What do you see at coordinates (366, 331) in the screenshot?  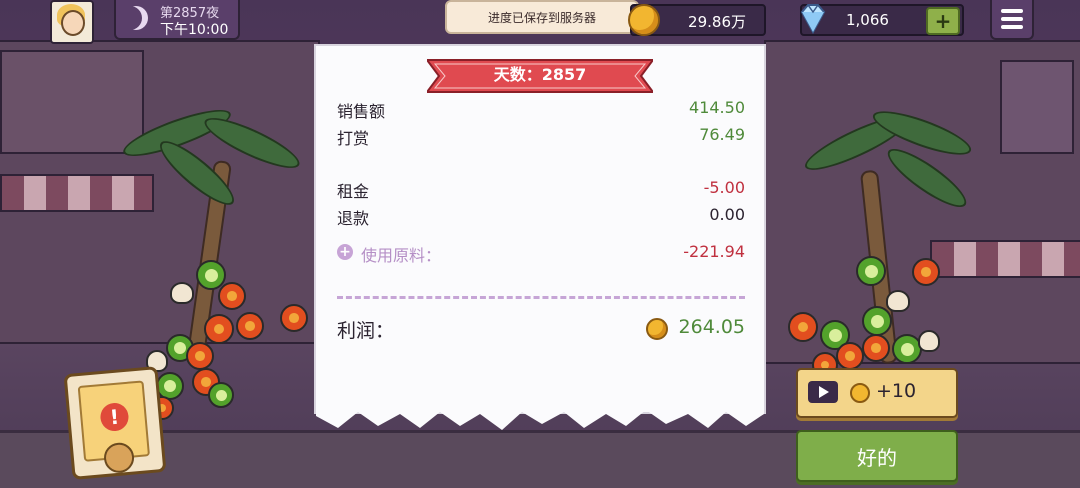 I see `profit-label: 利润：` at bounding box center [366, 331].